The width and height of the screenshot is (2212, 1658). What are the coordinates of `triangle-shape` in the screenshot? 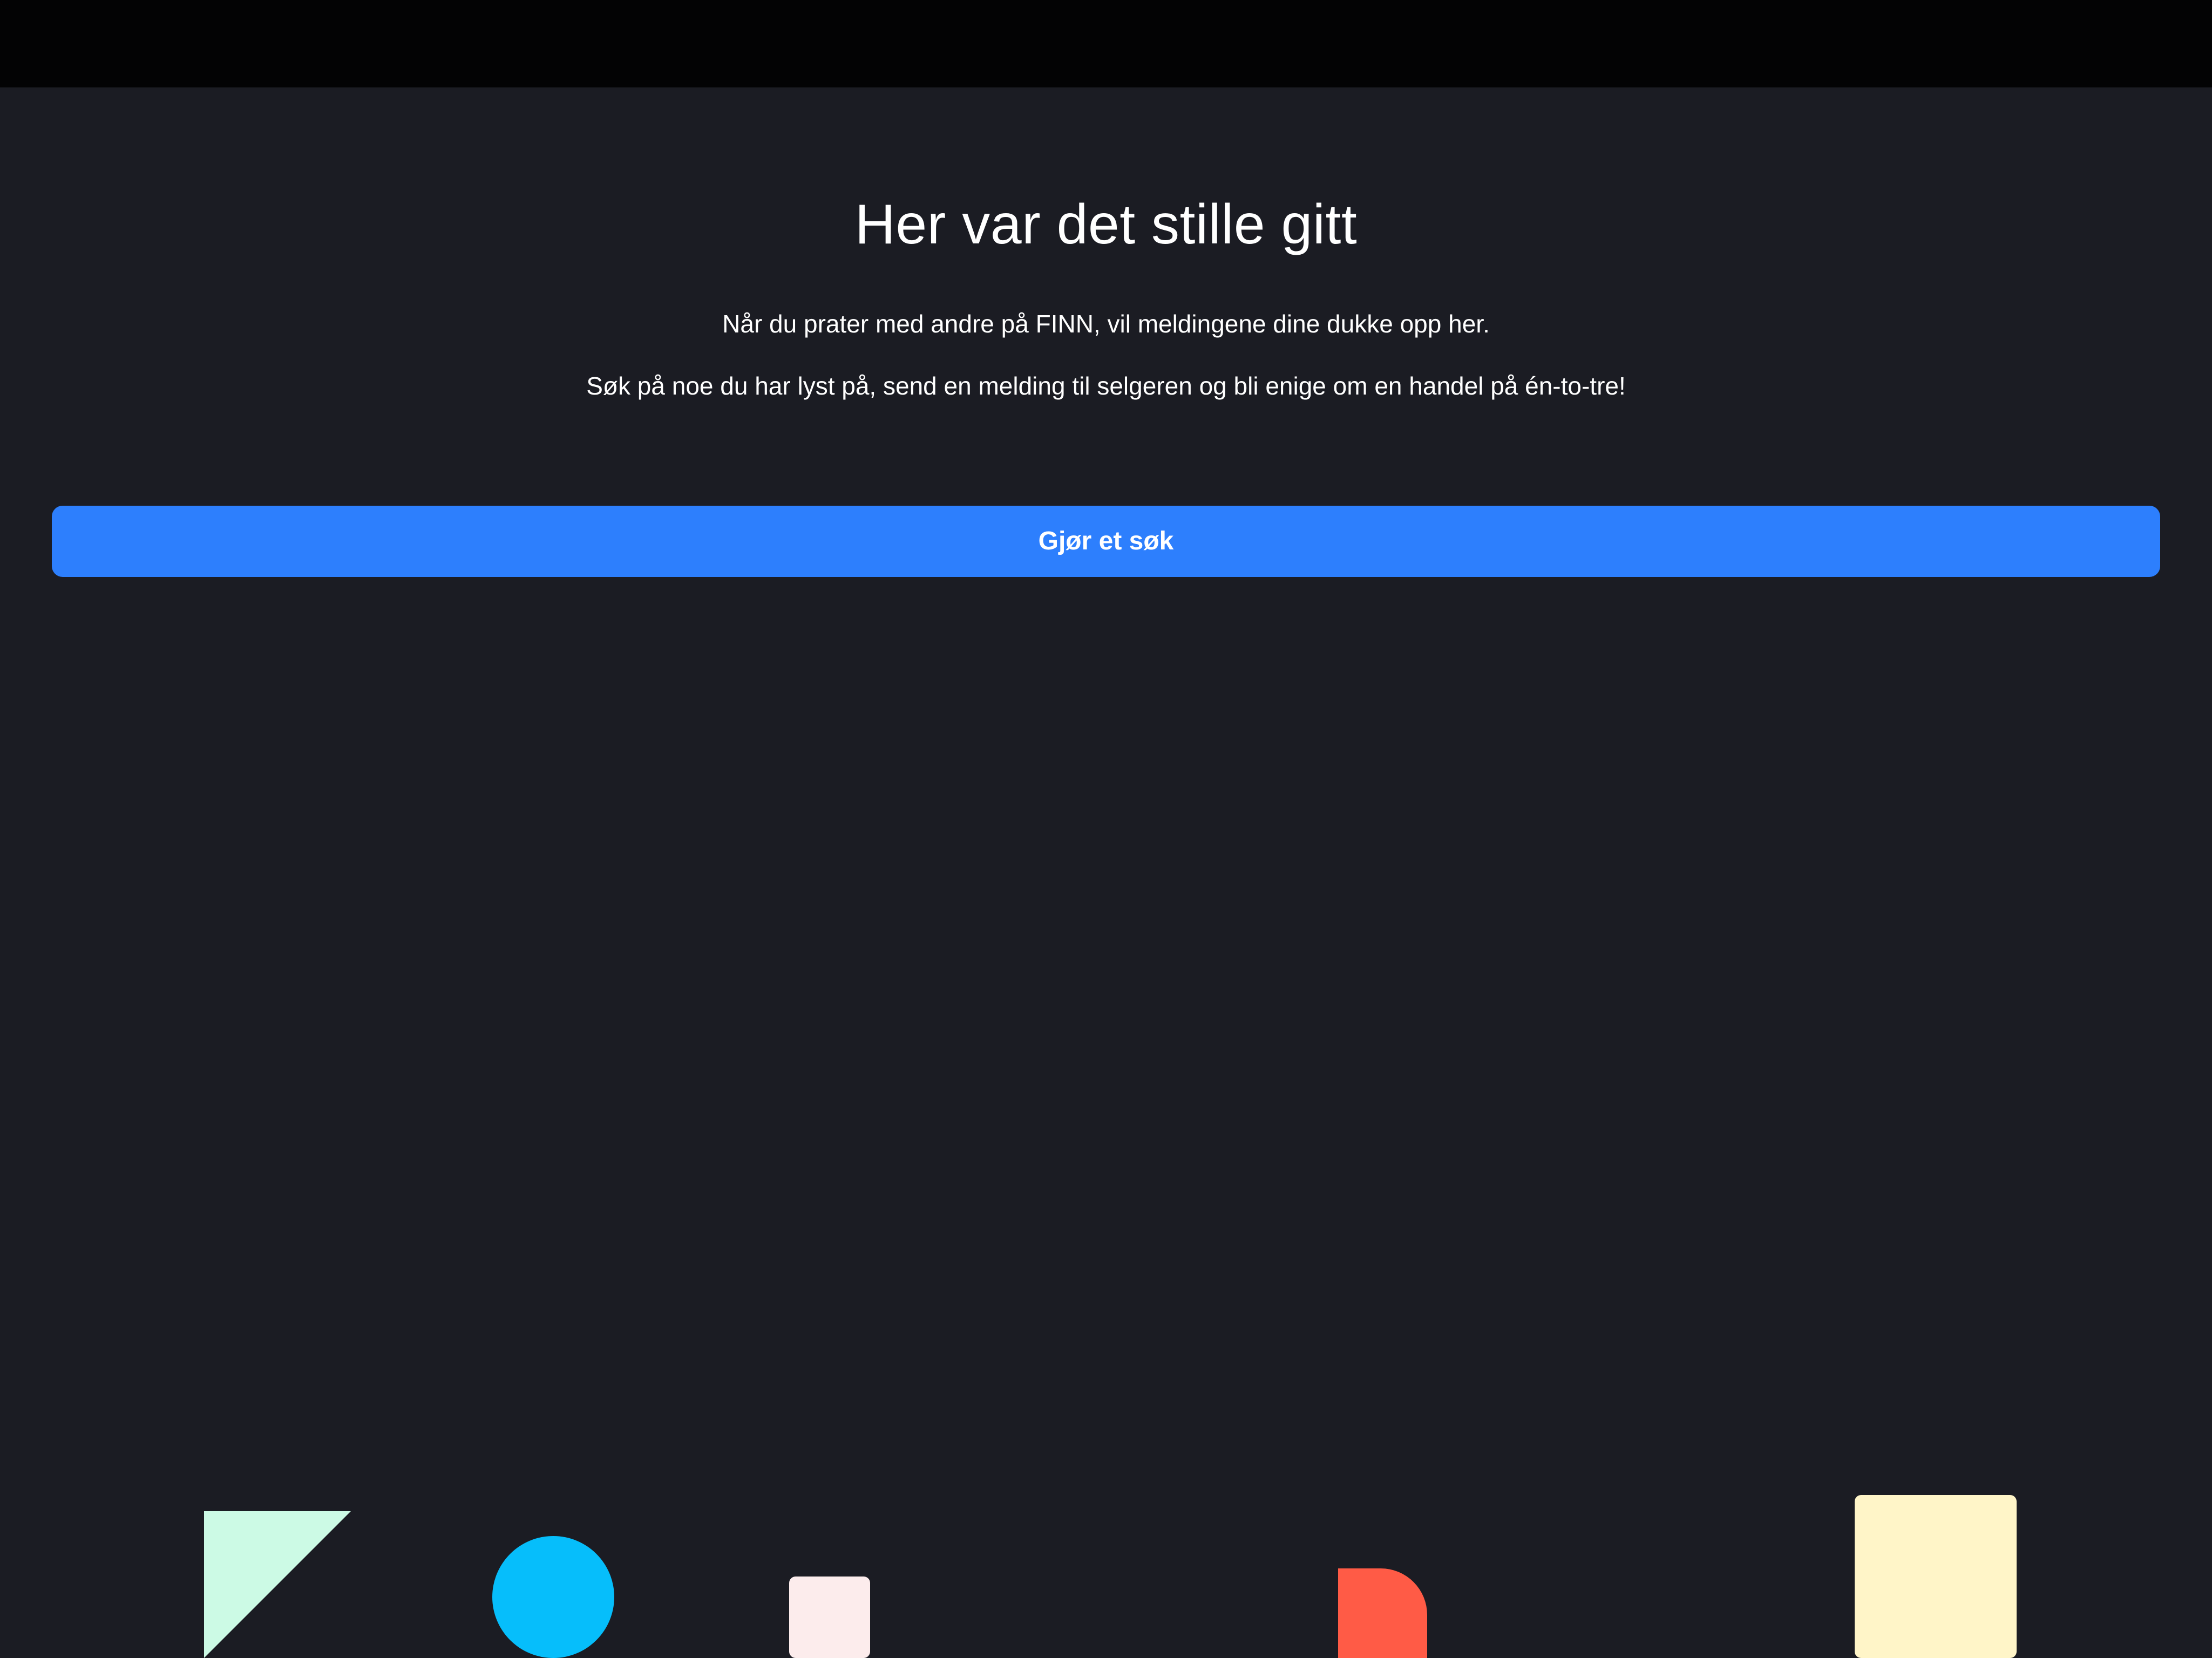 It's located at (277, 1584).